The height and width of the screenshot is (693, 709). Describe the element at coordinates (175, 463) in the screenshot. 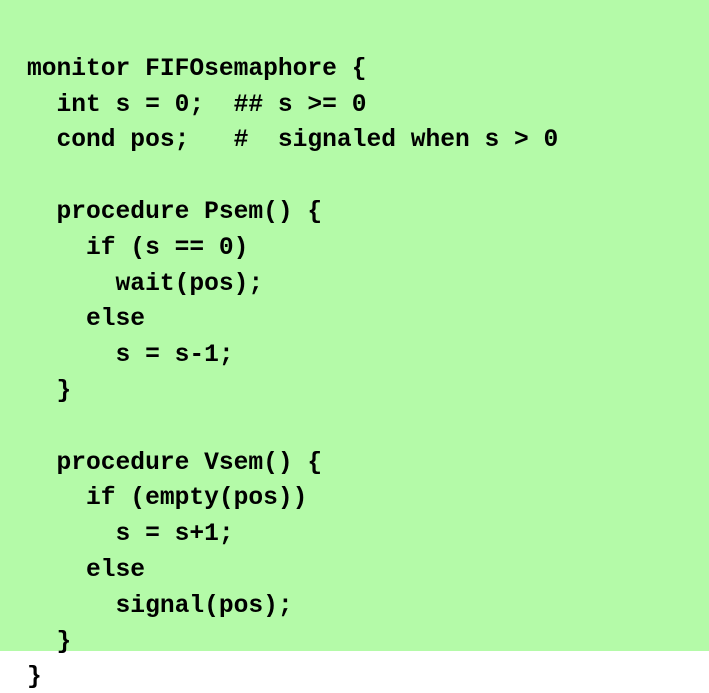

I see `code-line: procedure Vsem() {` at that location.